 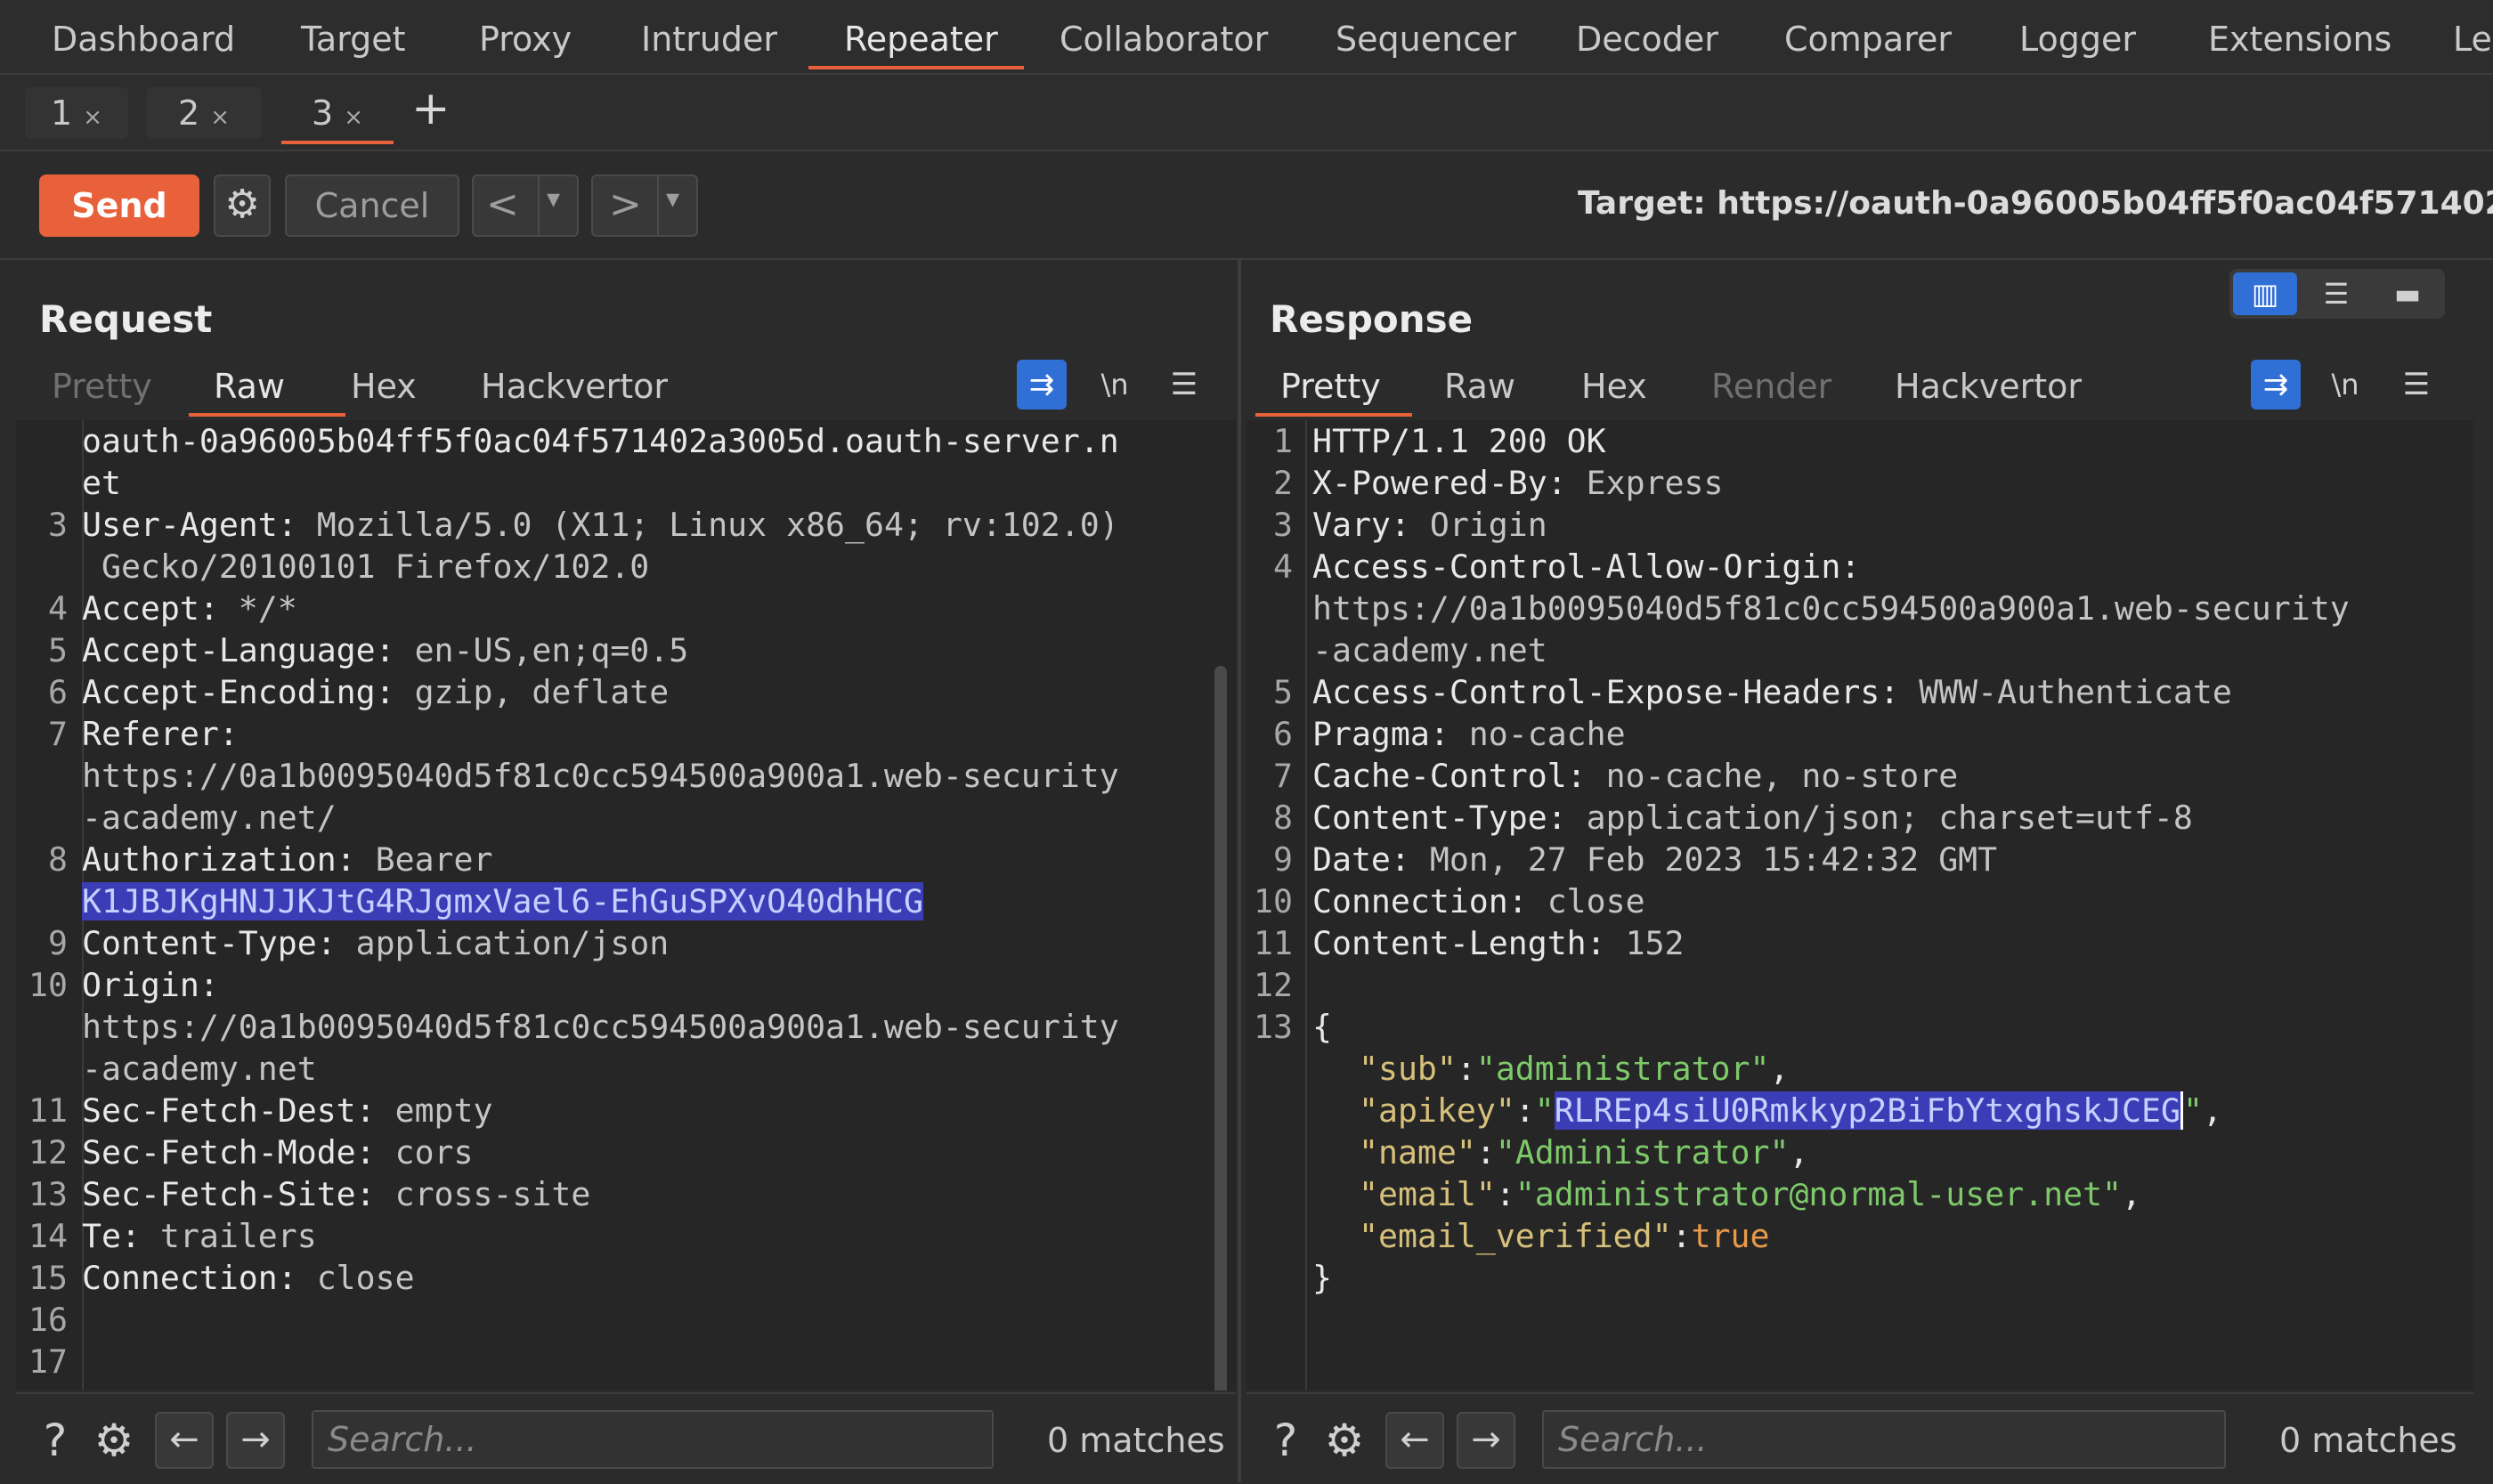 What do you see at coordinates (112, 1236) in the screenshot?
I see `header-name: Te:` at bounding box center [112, 1236].